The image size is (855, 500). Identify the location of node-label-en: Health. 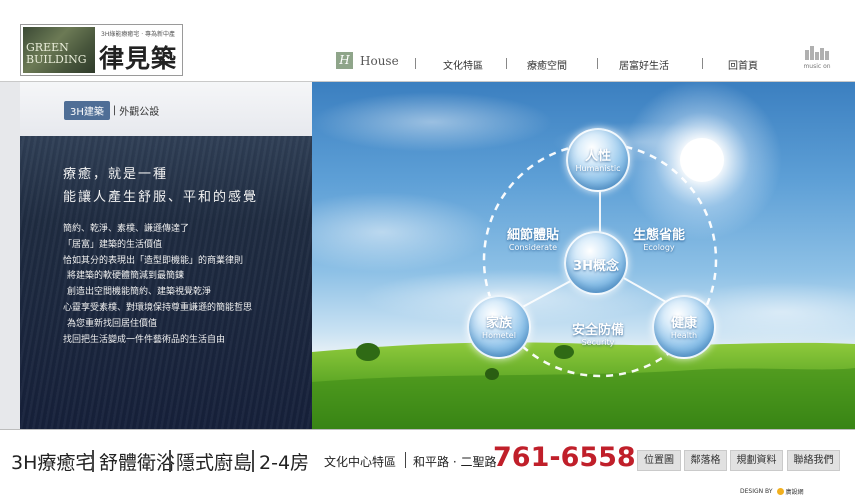
(684, 335).